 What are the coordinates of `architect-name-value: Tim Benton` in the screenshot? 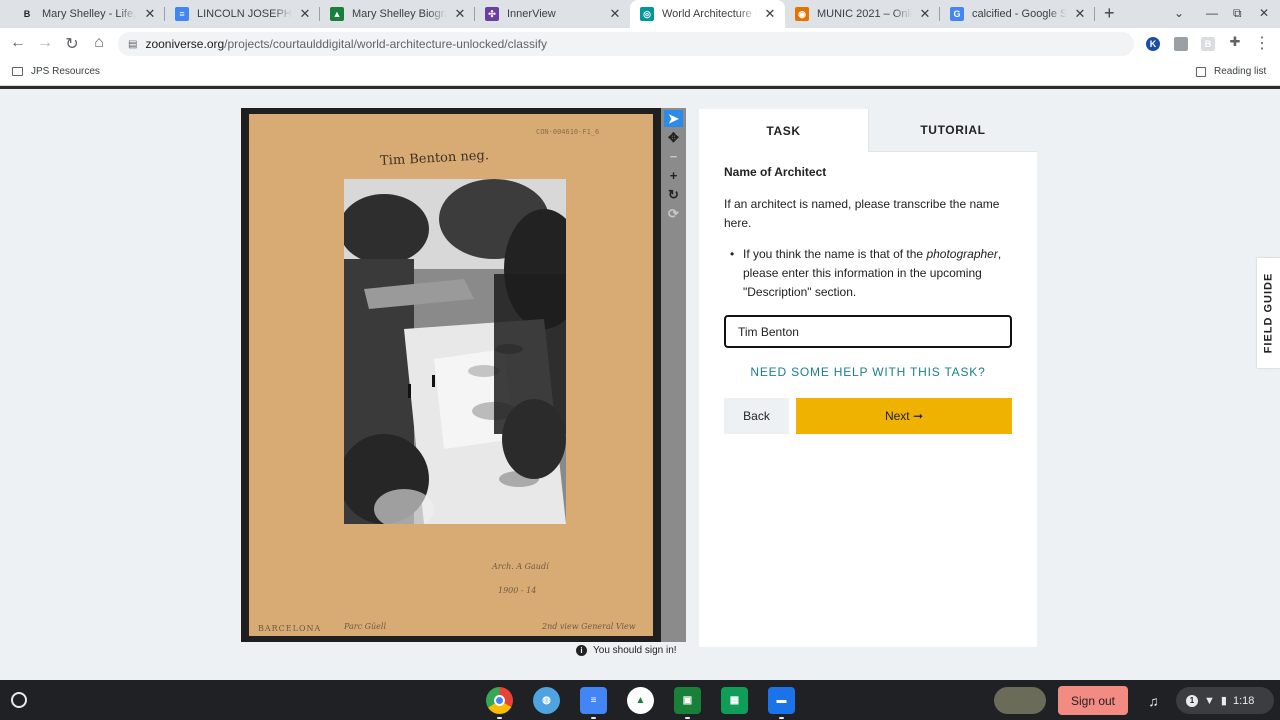 It's located at (768, 331).